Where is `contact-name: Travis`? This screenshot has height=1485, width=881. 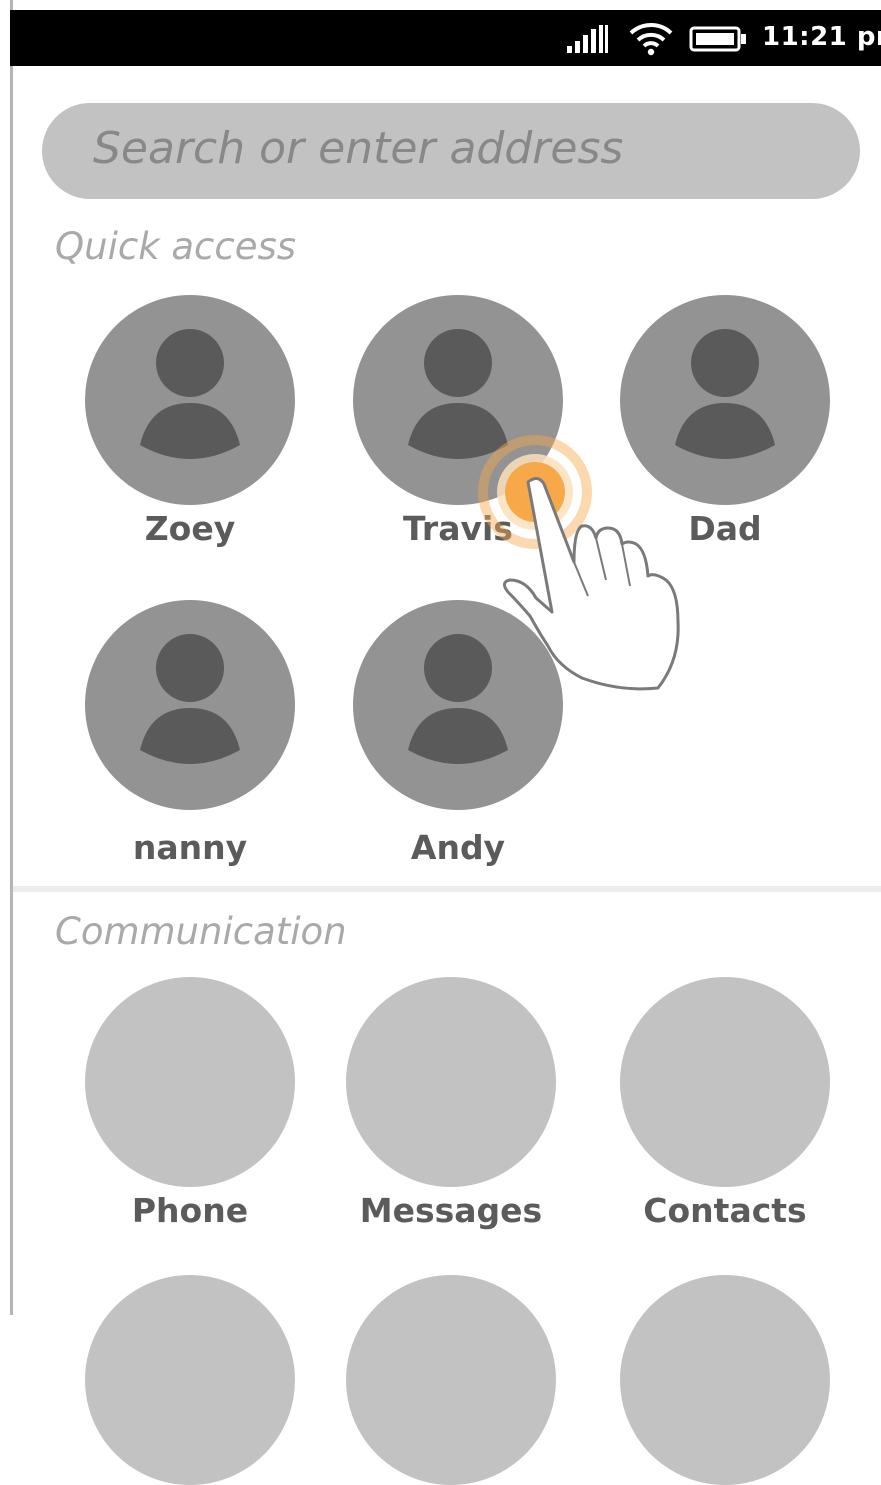
contact-name: Travis is located at coordinates (458, 528).